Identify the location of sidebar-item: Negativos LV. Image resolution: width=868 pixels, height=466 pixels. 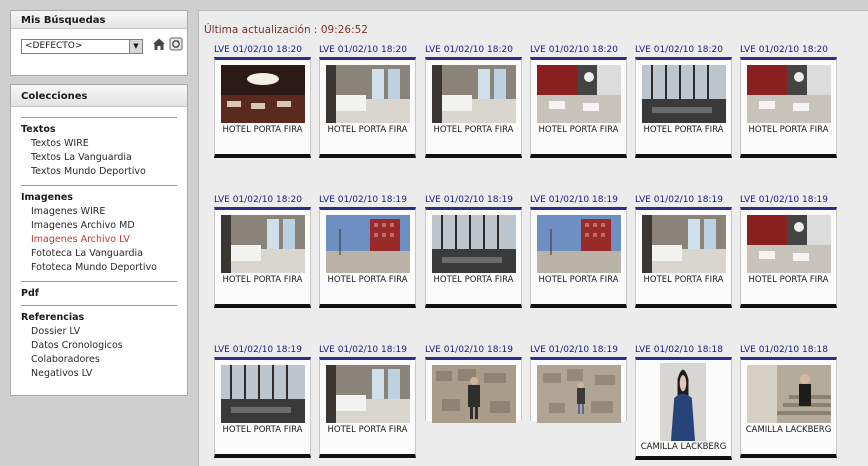
(99, 374).